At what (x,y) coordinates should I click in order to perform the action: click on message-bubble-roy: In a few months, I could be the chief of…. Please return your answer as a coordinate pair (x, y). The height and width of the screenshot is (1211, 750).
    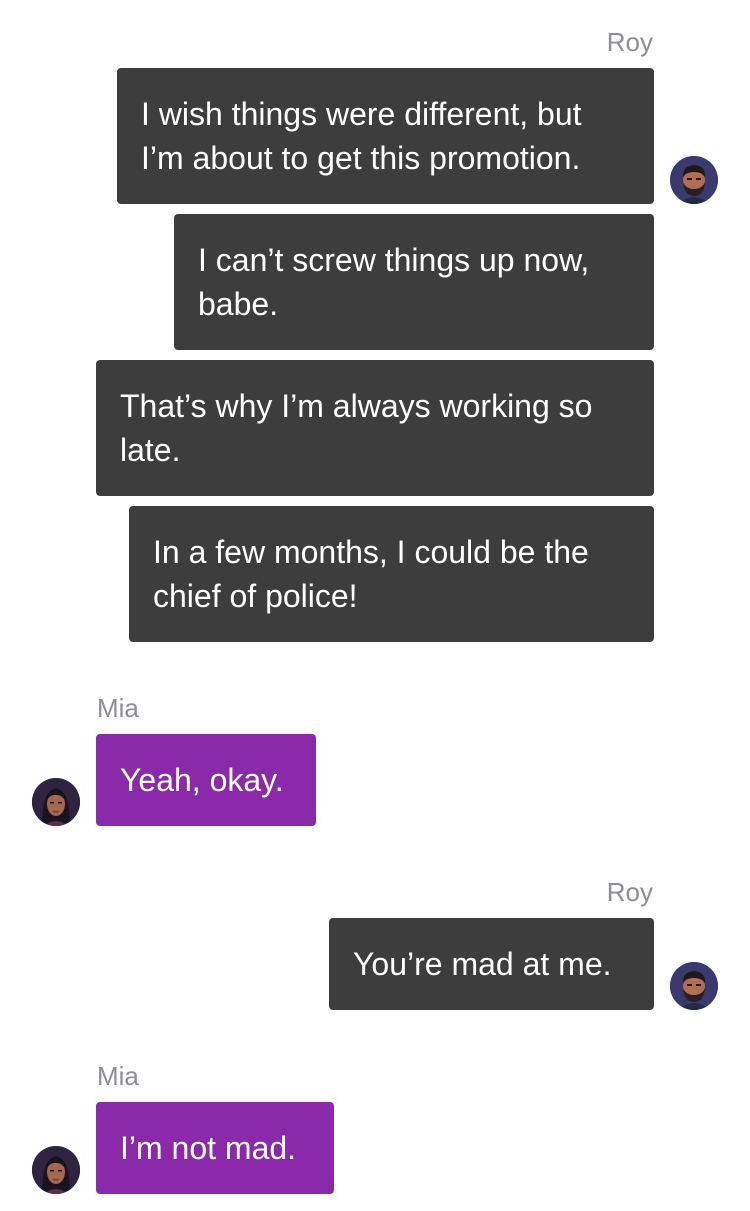
    Looking at the image, I should click on (391, 574).